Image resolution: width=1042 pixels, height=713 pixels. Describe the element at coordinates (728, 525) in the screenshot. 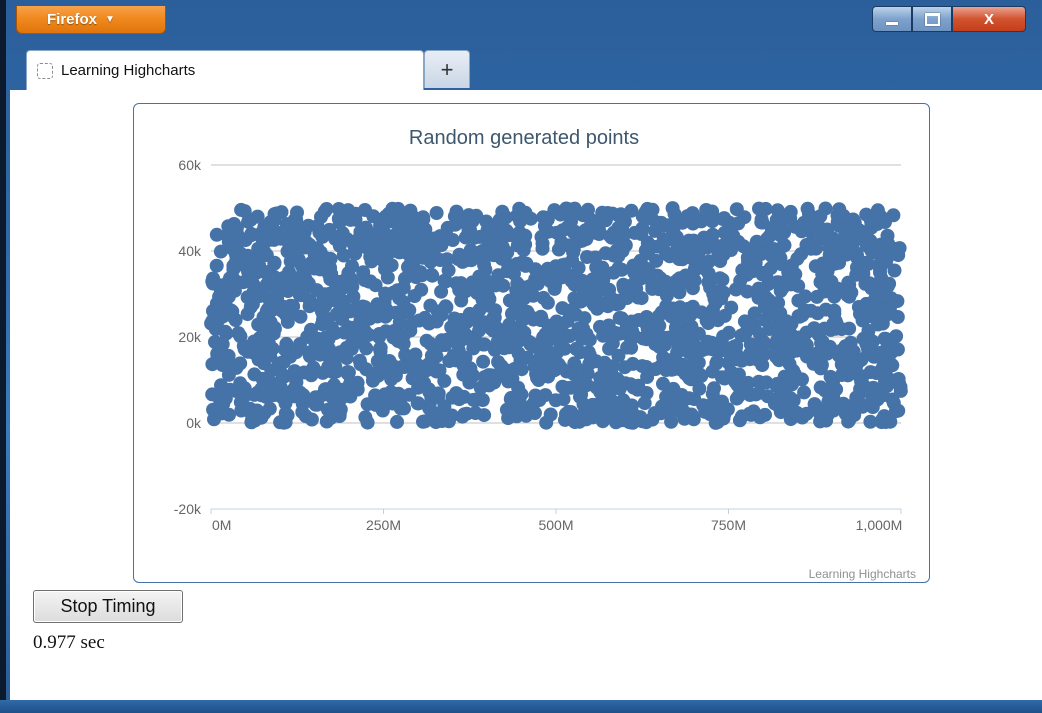

I see `x-tick-label: 750M` at that location.